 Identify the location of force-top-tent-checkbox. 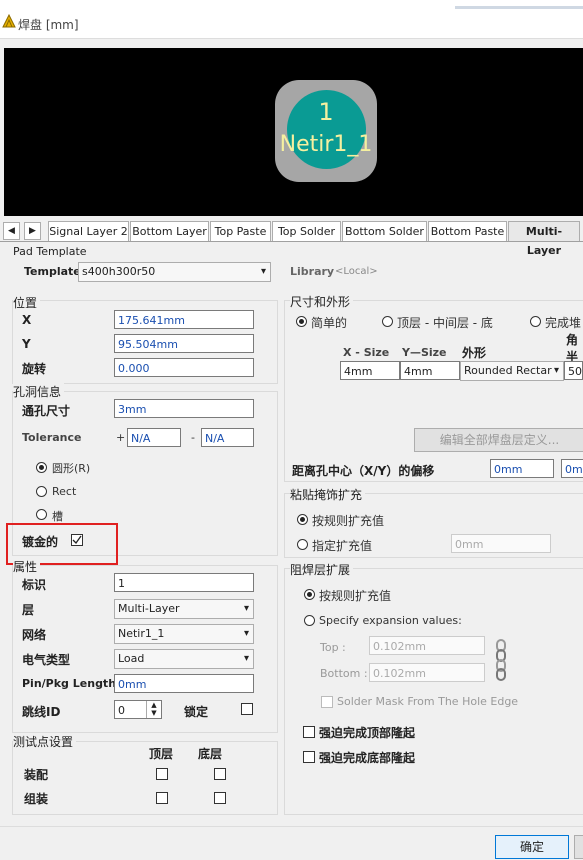
(309, 732).